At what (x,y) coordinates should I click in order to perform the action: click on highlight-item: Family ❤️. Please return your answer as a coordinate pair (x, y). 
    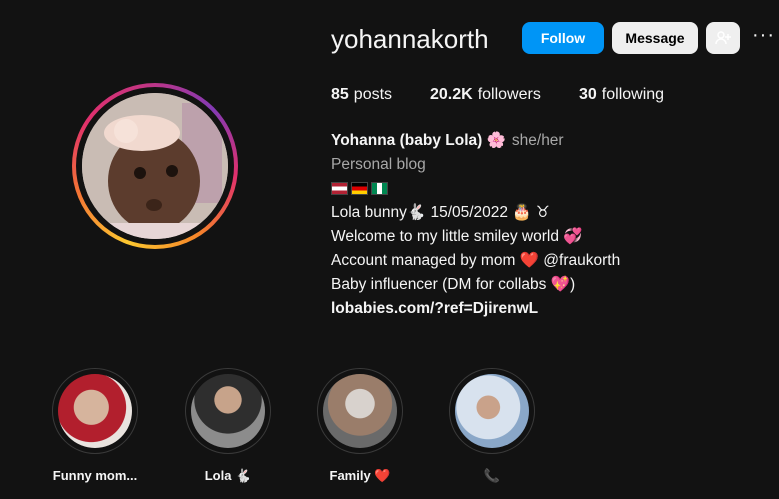
    Looking at the image, I should click on (360, 426).